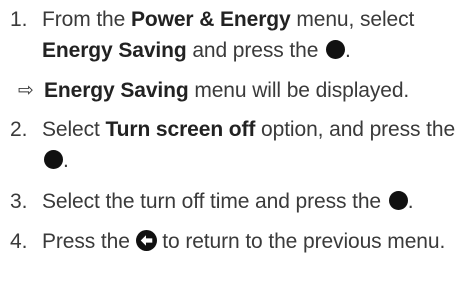  What do you see at coordinates (19, 129) in the screenshot?
I see `step-number: 2.` at bounding box center [19, 129].